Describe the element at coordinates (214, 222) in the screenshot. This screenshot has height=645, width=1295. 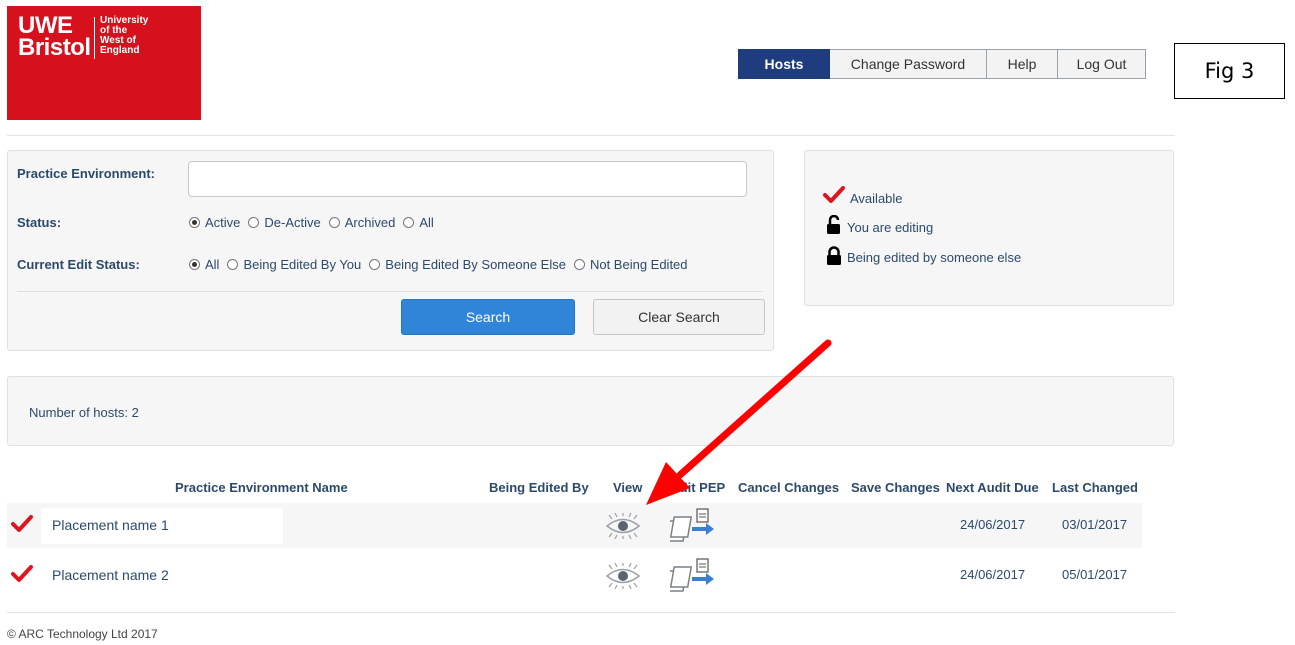
I see `status-radio-active: Active` at that location.